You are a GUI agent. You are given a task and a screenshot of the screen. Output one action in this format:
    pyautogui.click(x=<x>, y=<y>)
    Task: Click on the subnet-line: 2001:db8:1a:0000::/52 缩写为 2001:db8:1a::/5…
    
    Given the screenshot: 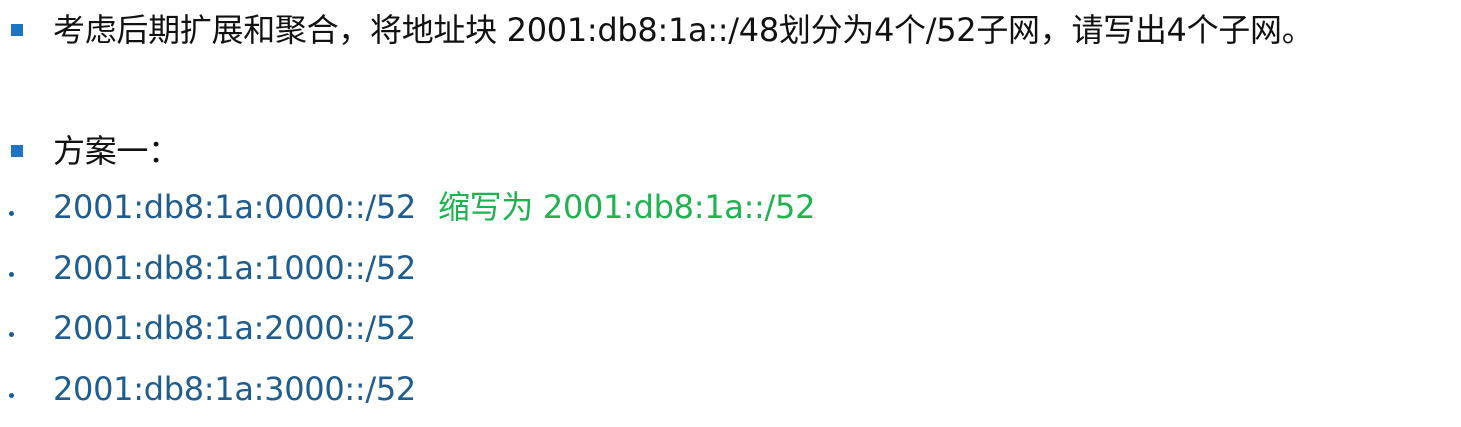 What is the action you would take?
    pyautogui.click(x=434, y=207)
    